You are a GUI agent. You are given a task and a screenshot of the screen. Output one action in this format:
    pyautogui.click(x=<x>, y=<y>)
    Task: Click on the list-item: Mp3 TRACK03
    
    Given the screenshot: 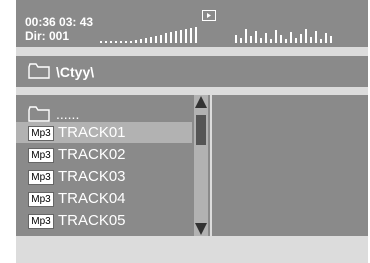 What is the action you would take?
    pyautogui.click(x=104, y=176)
    